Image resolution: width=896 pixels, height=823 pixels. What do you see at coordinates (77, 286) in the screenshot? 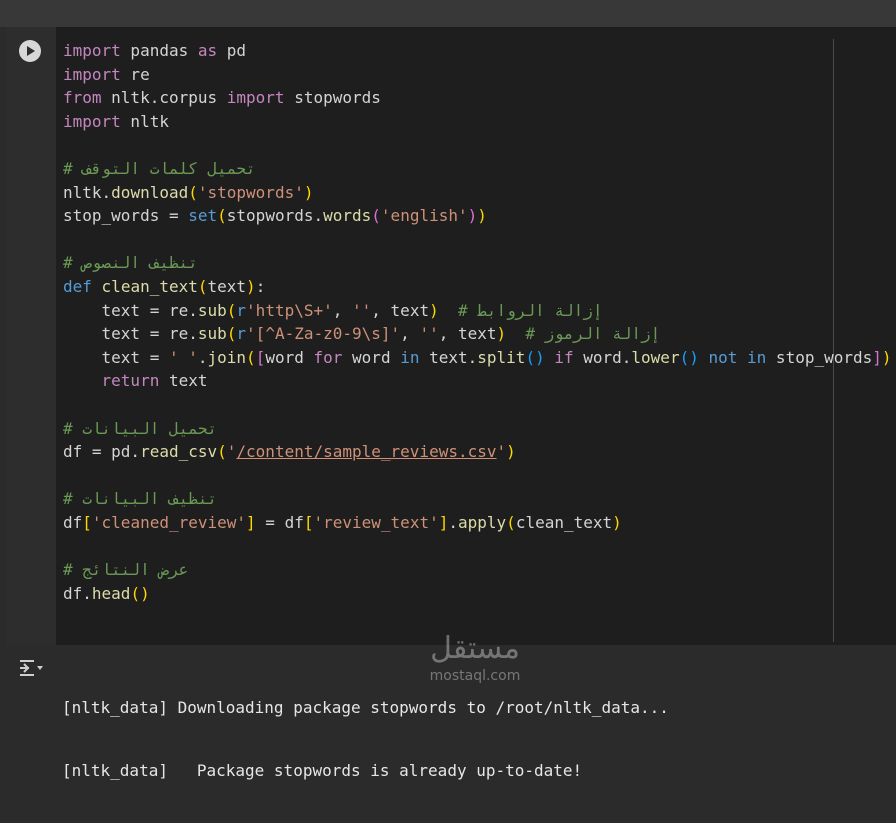
I see `code-token: def` at bounding box center [77, 286].